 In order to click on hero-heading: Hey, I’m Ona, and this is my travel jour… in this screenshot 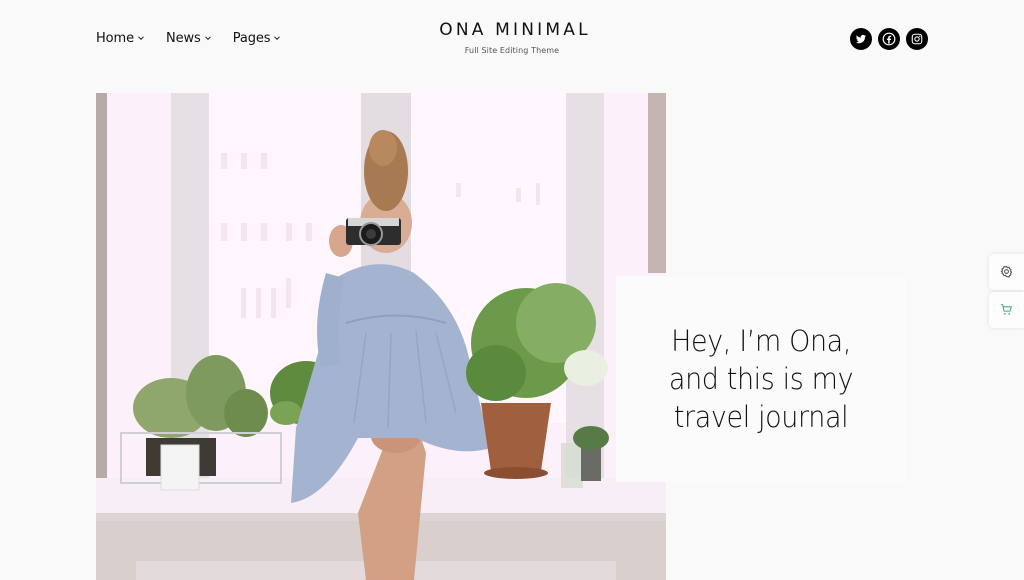, I will do `click(761, 379)`.